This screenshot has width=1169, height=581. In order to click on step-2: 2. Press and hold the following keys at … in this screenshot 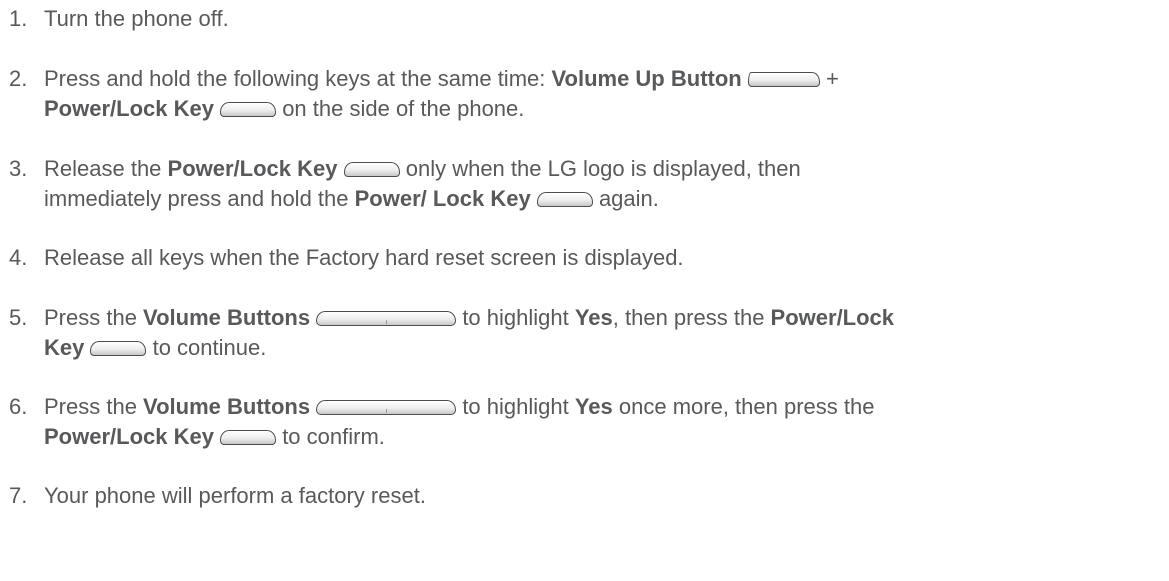, I will do `click(586, 94)`.